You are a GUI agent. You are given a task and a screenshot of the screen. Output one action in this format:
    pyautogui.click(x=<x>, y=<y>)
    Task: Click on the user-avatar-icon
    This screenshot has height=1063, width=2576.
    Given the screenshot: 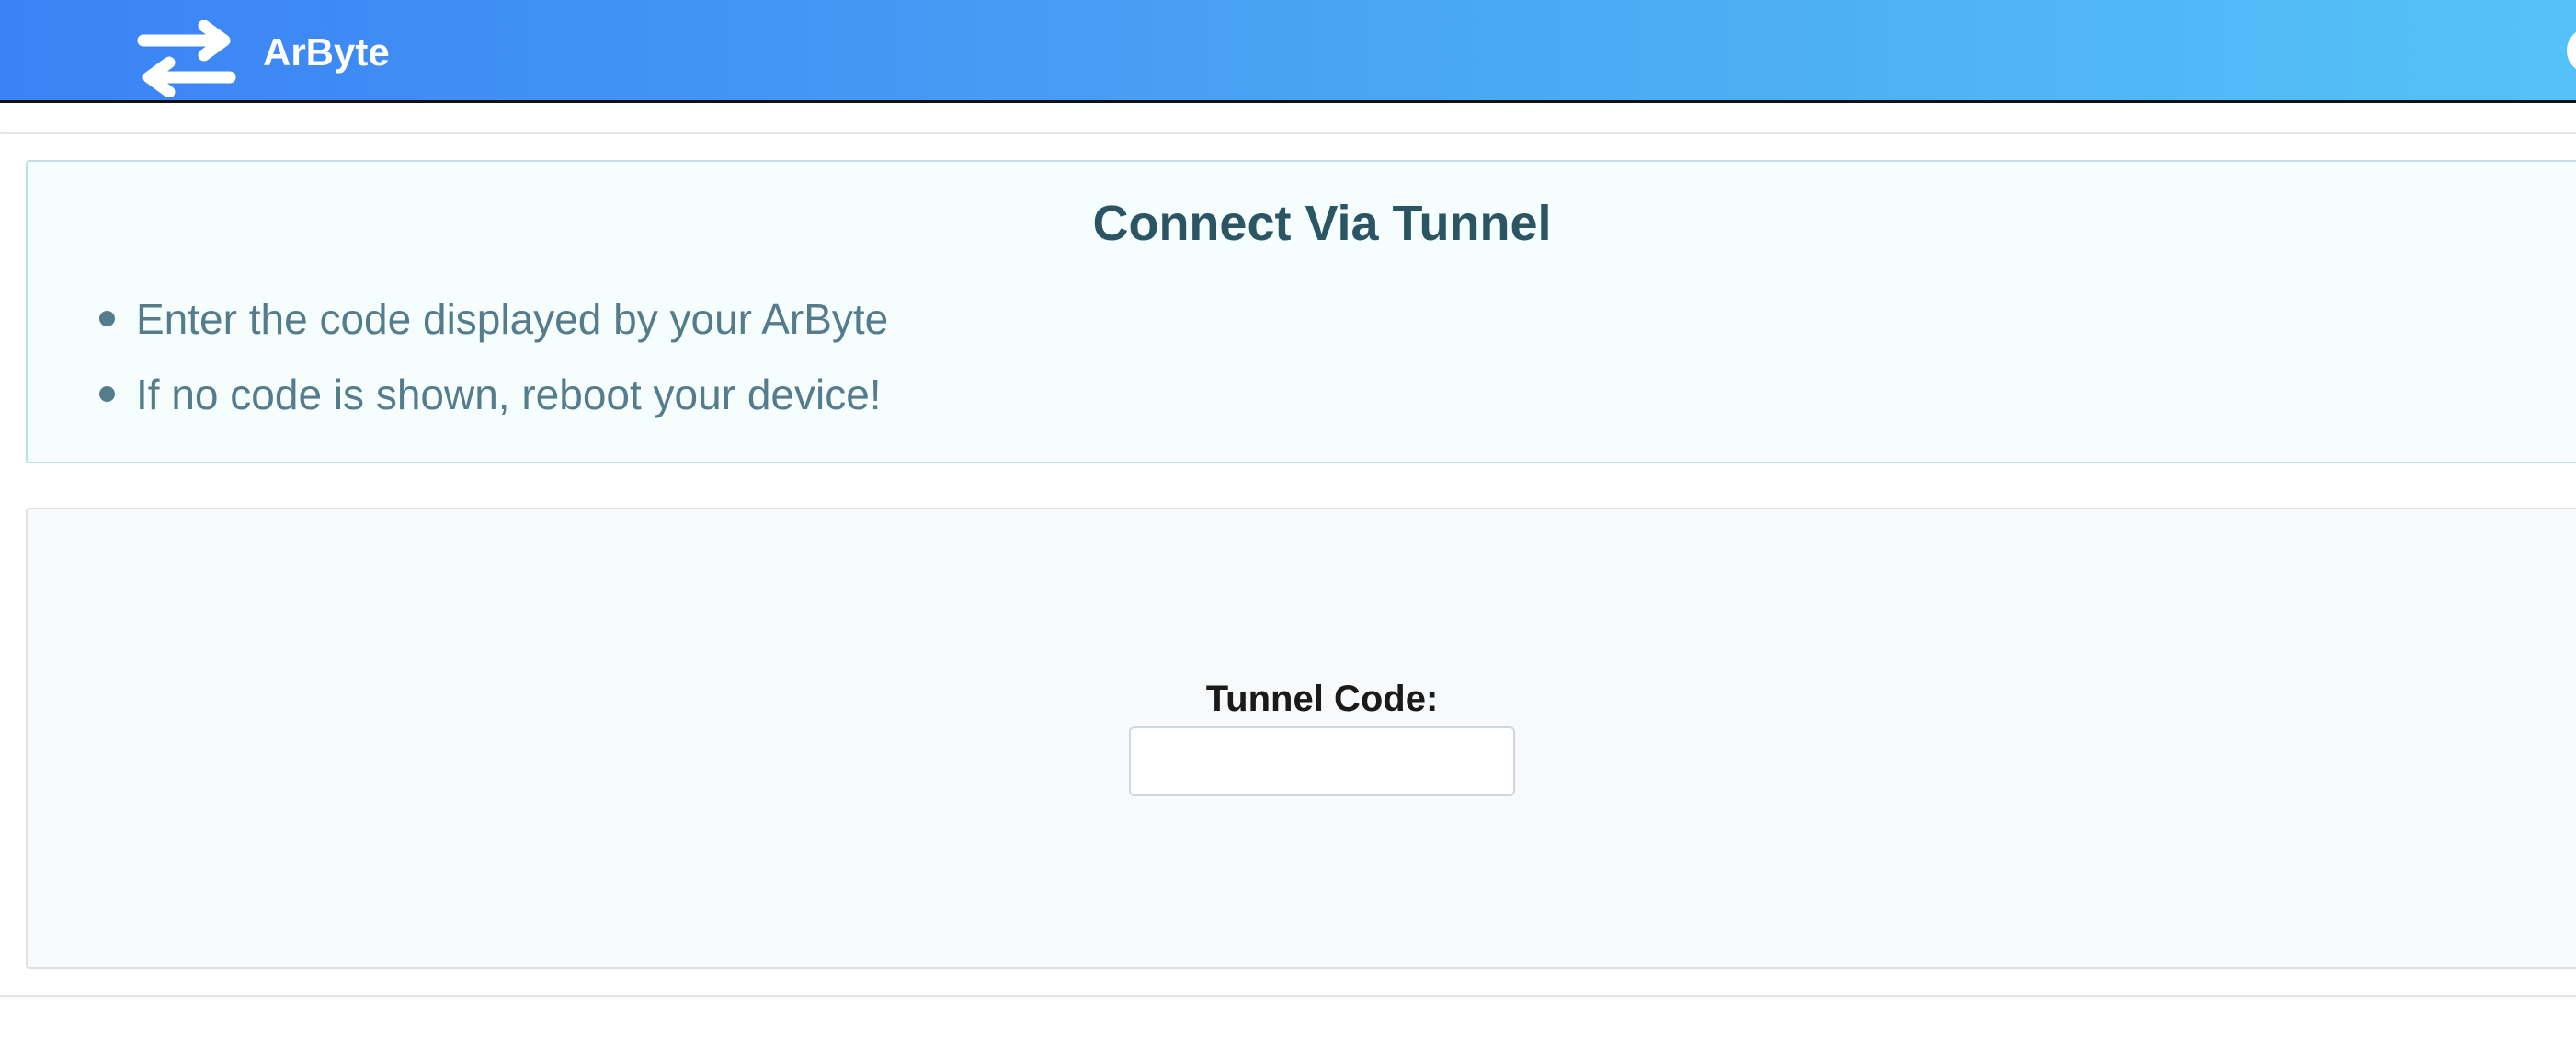 What is the action you would take?
    pyautogui.click(x=2571, y=51)
    